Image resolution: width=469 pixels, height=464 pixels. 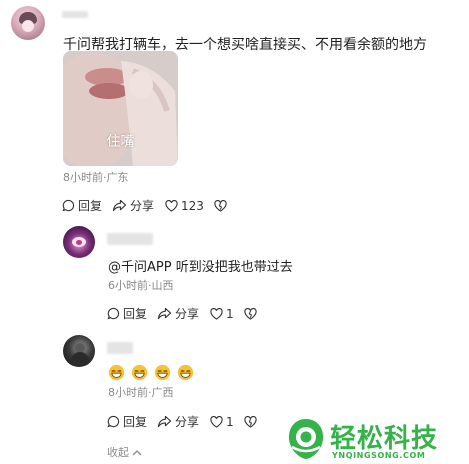 I want to click on collapse-replies-button: 收起, so click(x=124, y=452).